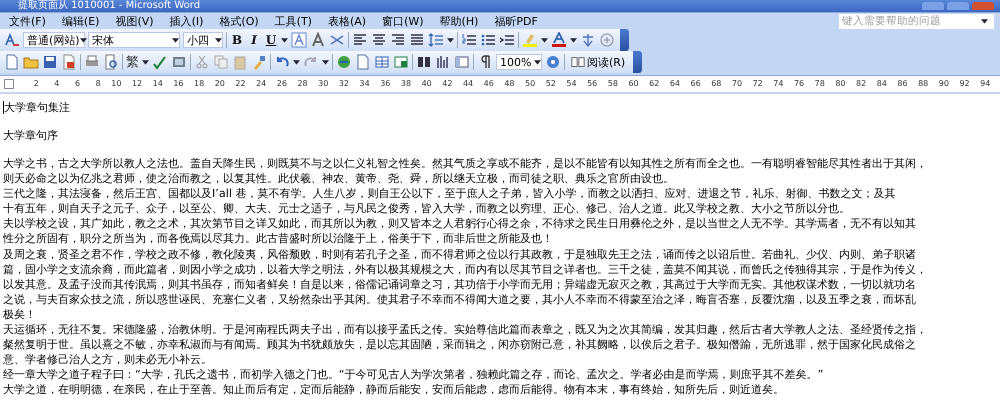  I want to click on spelling-icon, so click(160, 62).